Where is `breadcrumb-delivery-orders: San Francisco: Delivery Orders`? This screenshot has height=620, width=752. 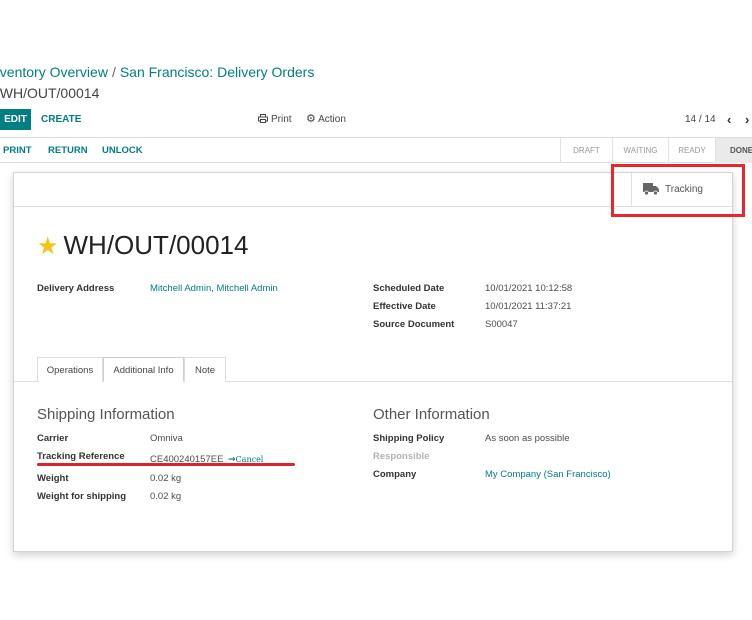
breadcrumb-delivery-orders: San Francisco: Delivery Orders is located at coordinates (217, 72).